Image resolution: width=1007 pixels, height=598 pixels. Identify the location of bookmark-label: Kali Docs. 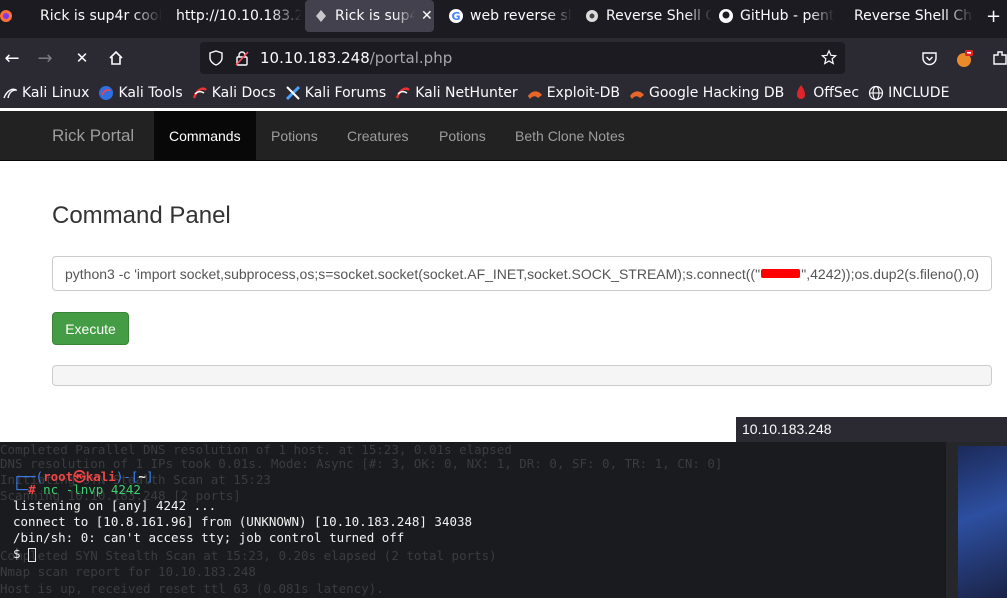
(243, 93).